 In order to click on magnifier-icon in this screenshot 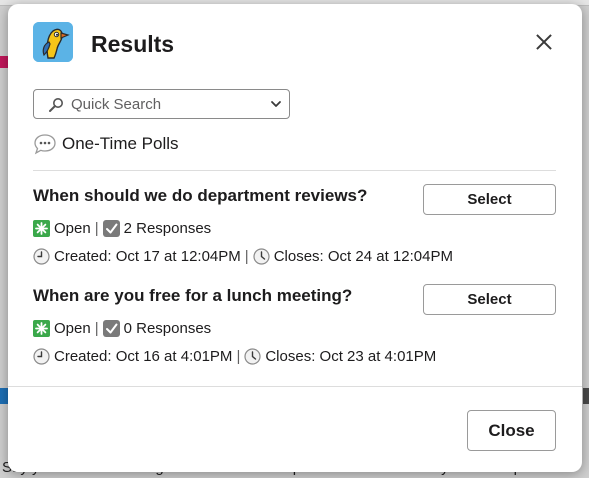, I will do `click(56, 105)`.